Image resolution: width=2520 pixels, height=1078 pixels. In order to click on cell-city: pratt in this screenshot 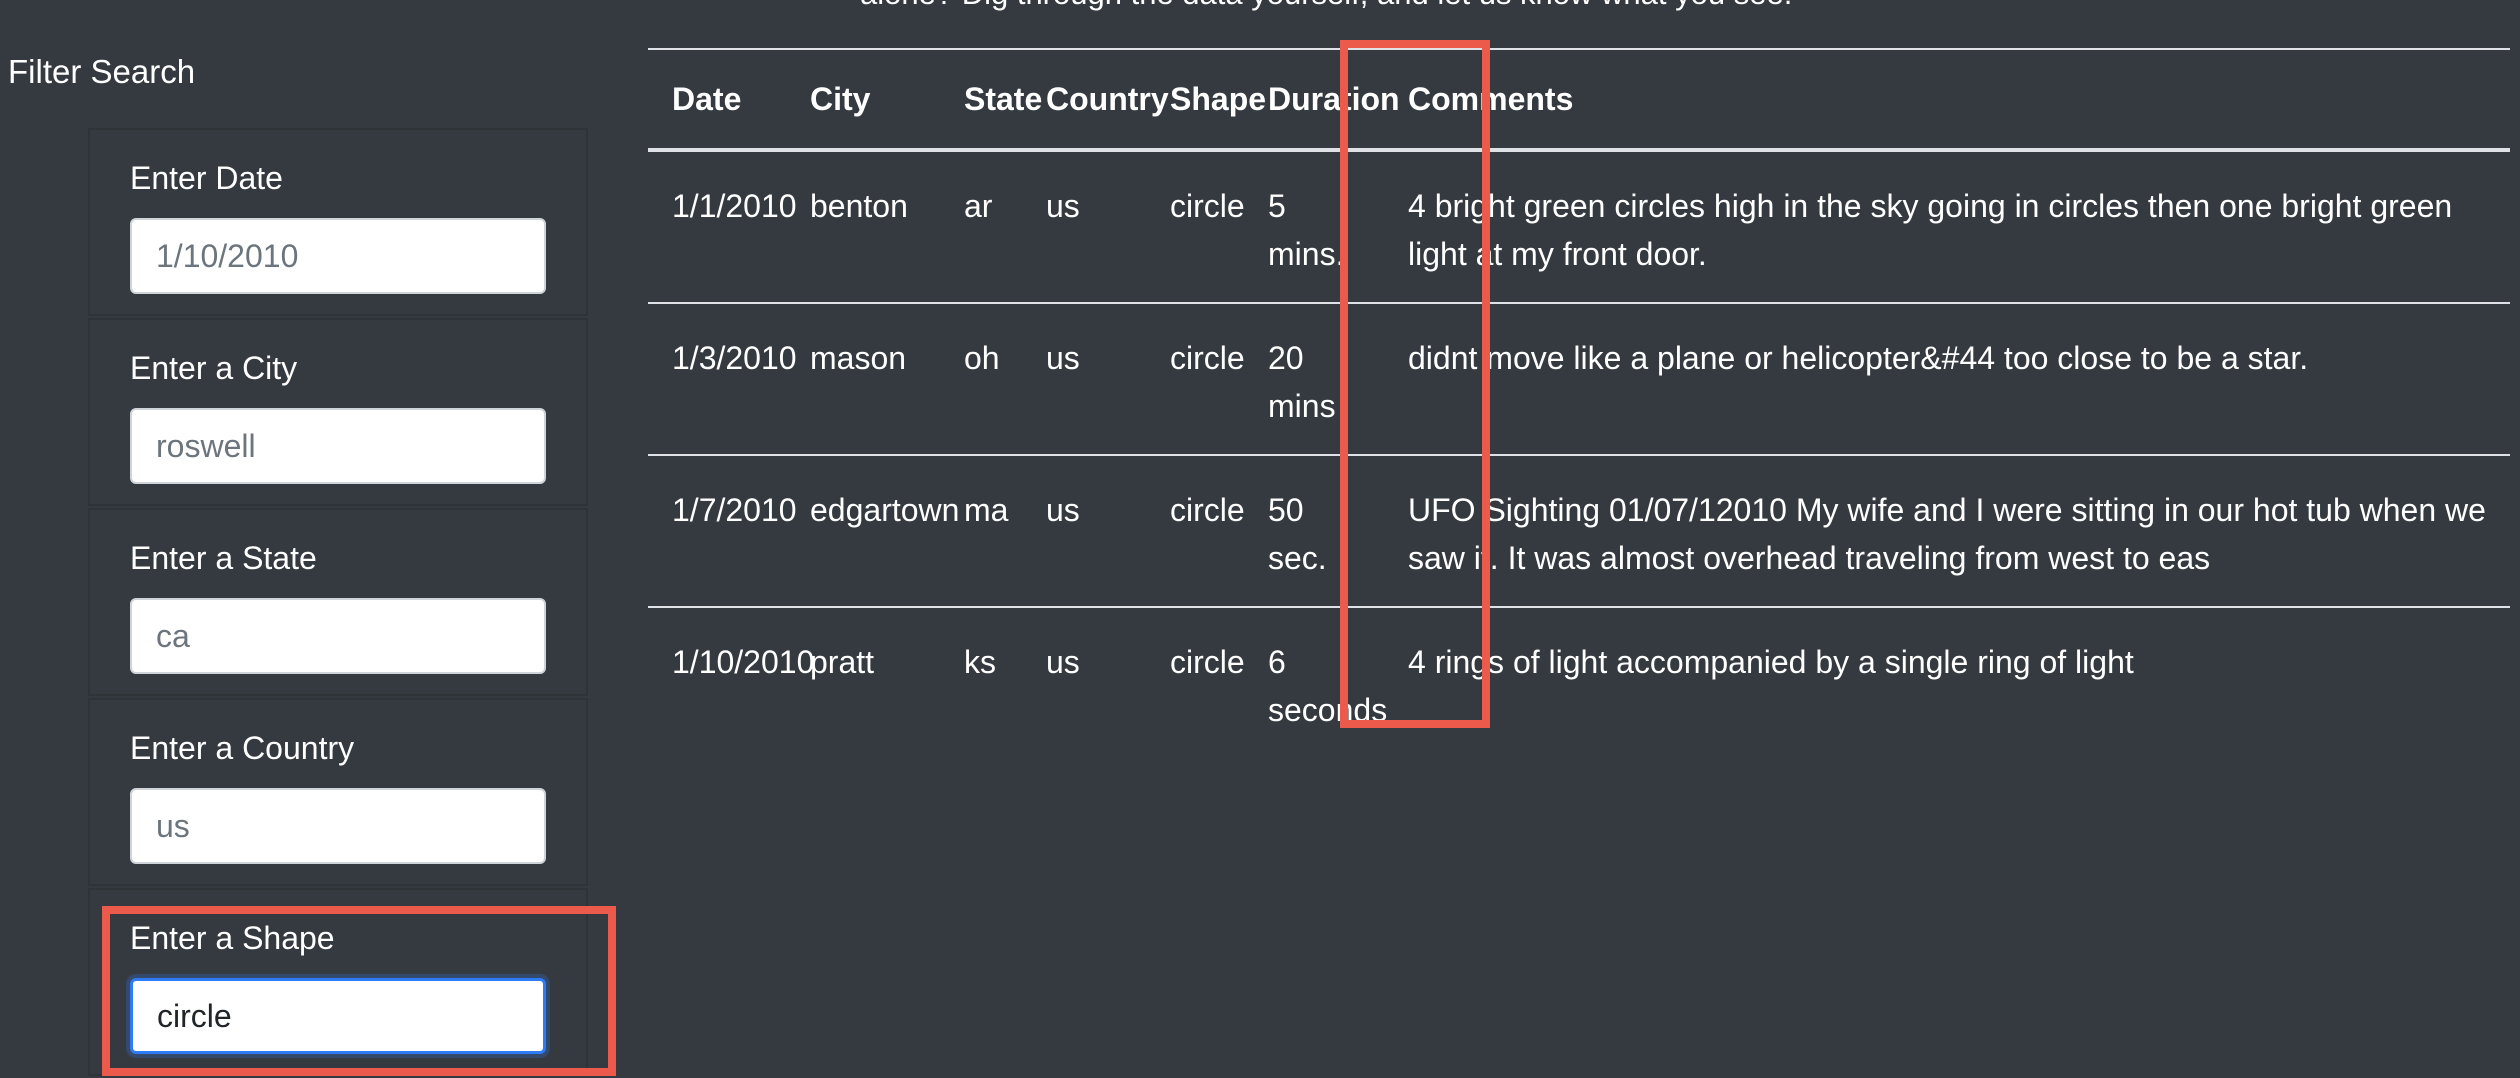, I will do `click(863, 682)`.